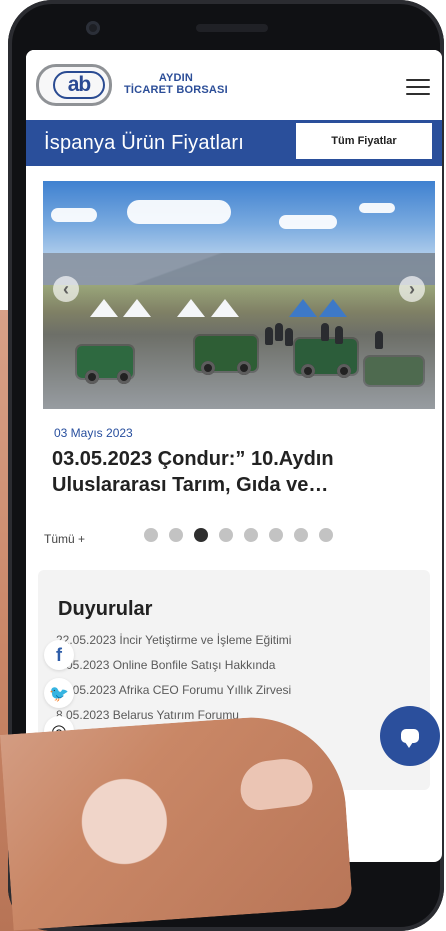  I want to click on logo-text: ab, so click(79, 84).